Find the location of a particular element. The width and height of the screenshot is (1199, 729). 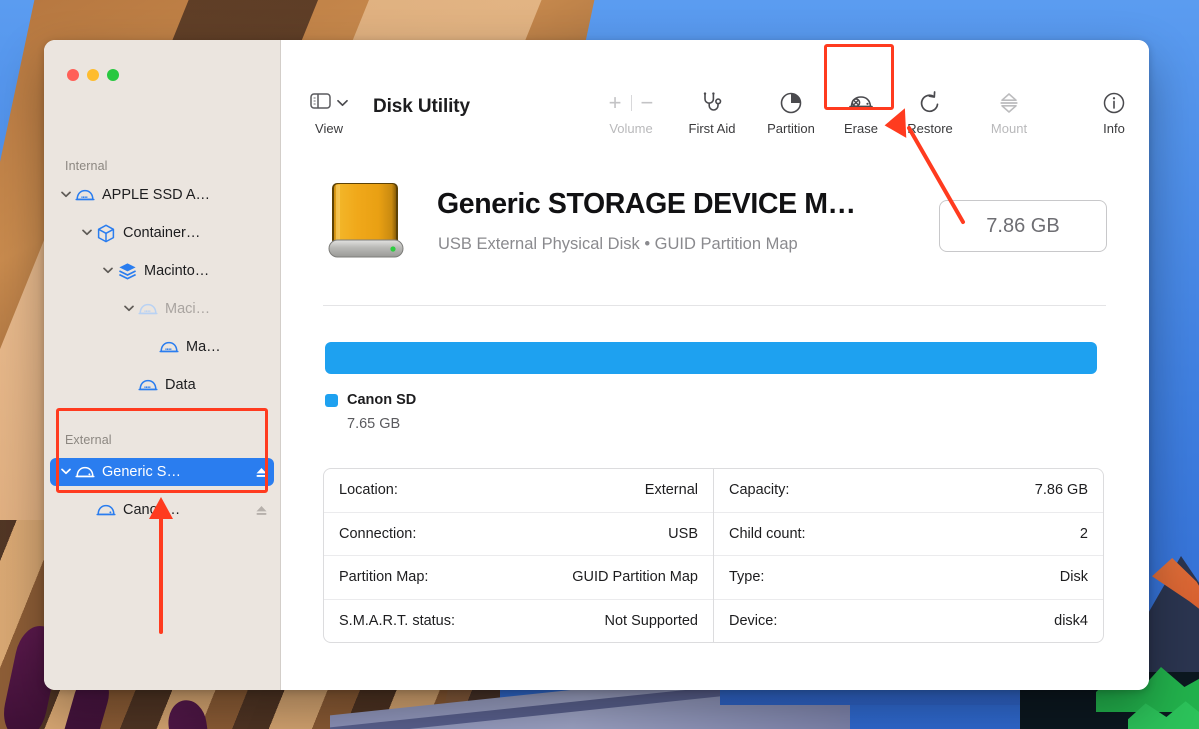

info-row: Location: External is located at coordinates (518, 491).